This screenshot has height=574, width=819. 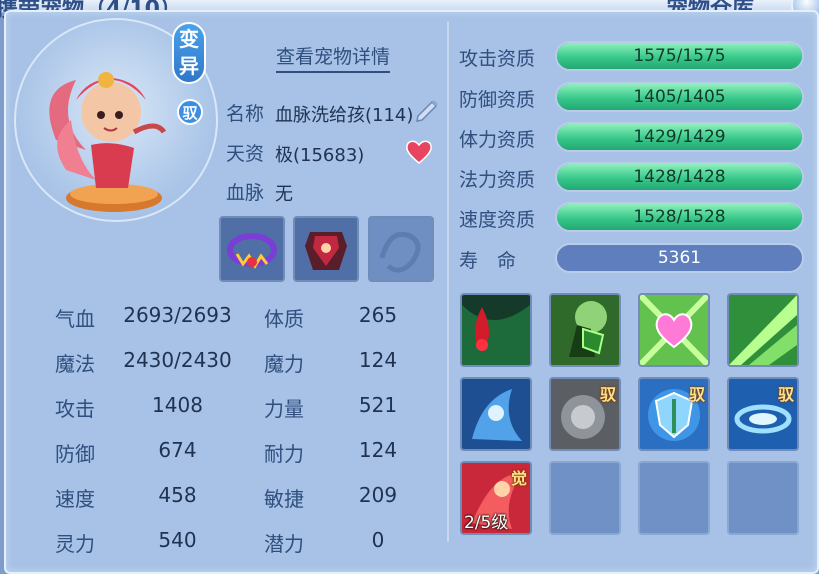 What do you see at coordinates (488, 261) in the screenshot?
I see `life-label: 寿 命` at bounding box center [488, 261].